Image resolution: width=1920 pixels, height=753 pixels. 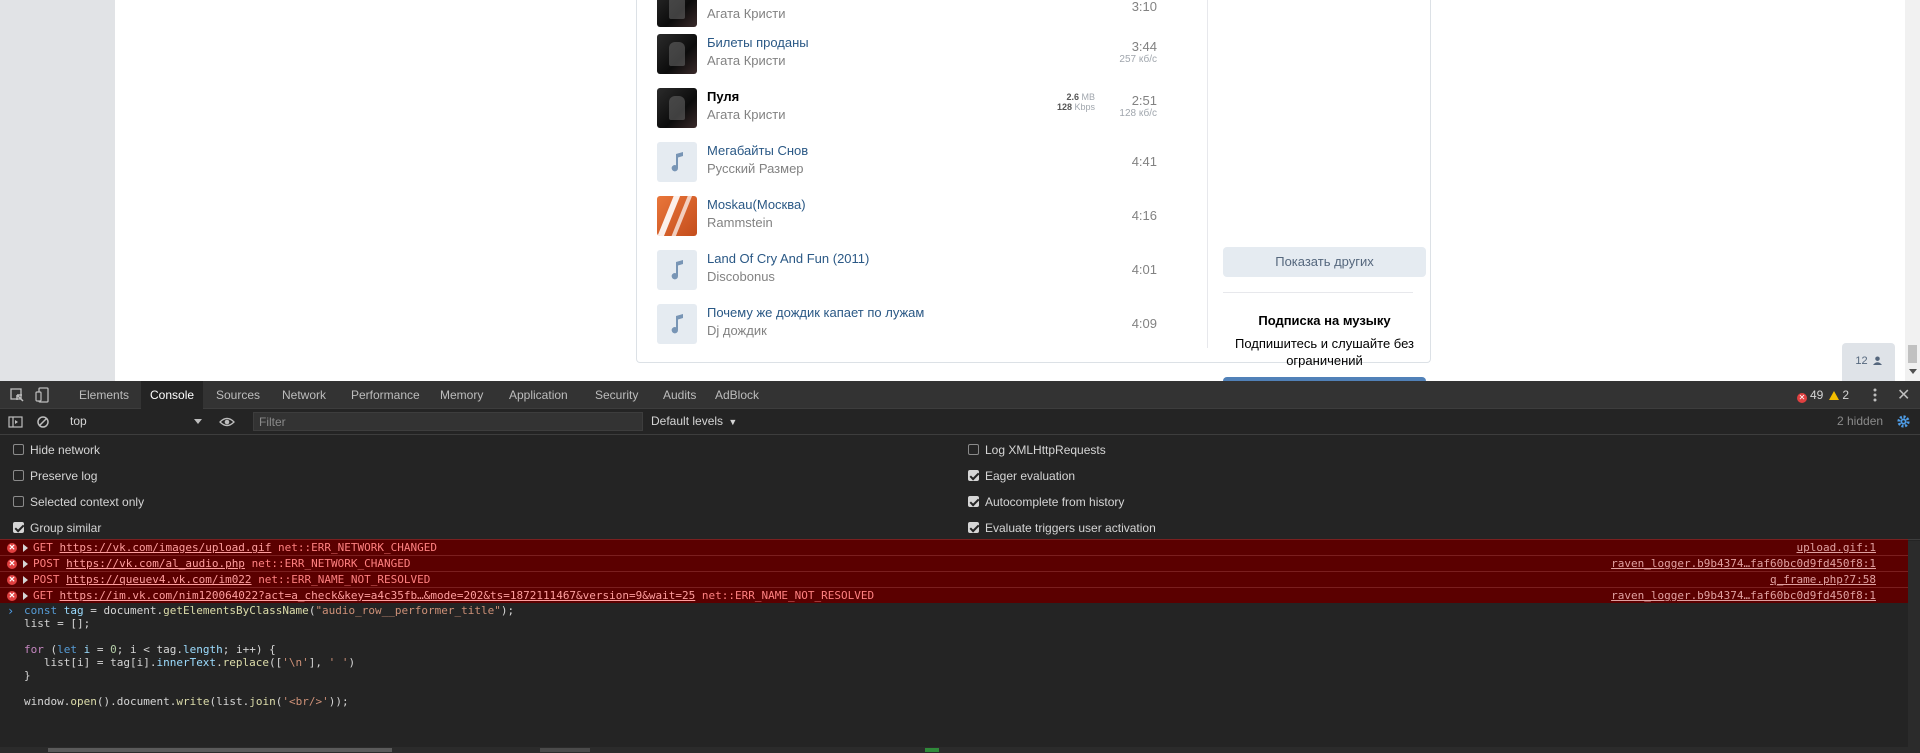 I want to click on friends-online-badge: 12, so click(x=1868, y=362).